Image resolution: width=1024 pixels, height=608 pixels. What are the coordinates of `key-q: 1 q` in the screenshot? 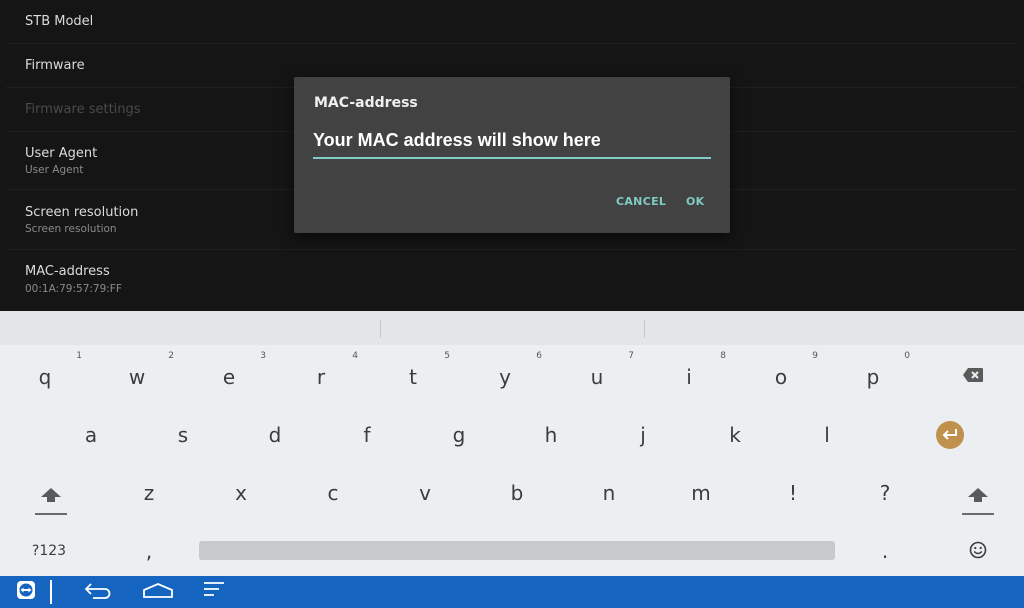 It's located at (45, 373).